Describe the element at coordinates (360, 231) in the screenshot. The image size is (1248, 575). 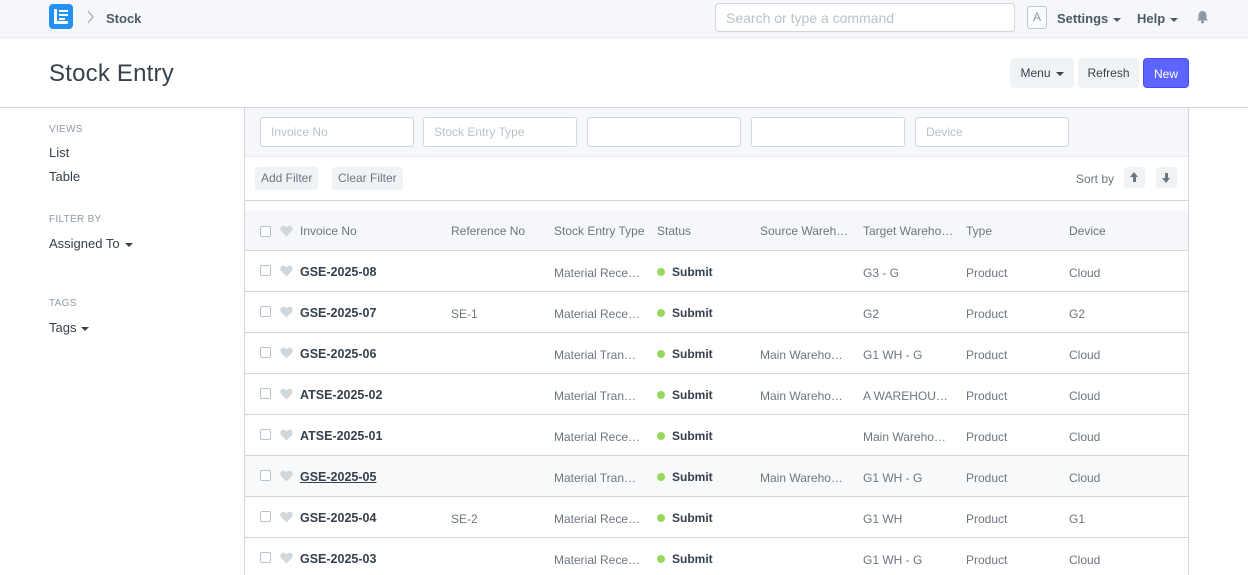
I see `column-invoice-no: Invoice No` at that location.